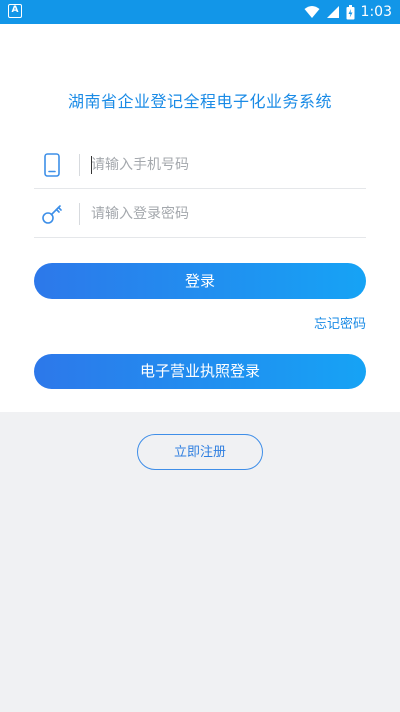  I want to click on register-button: 立即注册, so click(200, 452).